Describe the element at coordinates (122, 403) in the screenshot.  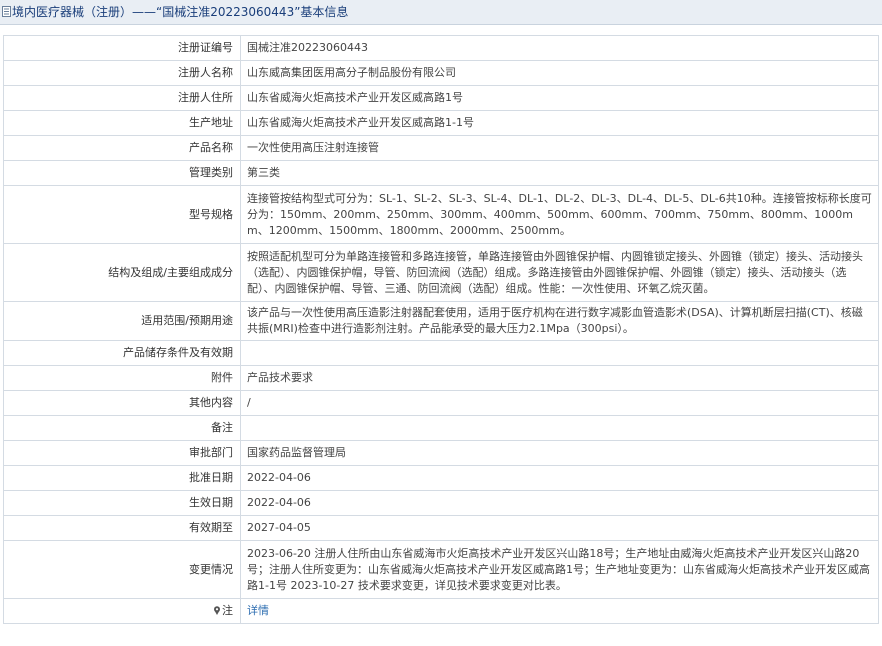
I see `row-label: 其他内容` at that location.